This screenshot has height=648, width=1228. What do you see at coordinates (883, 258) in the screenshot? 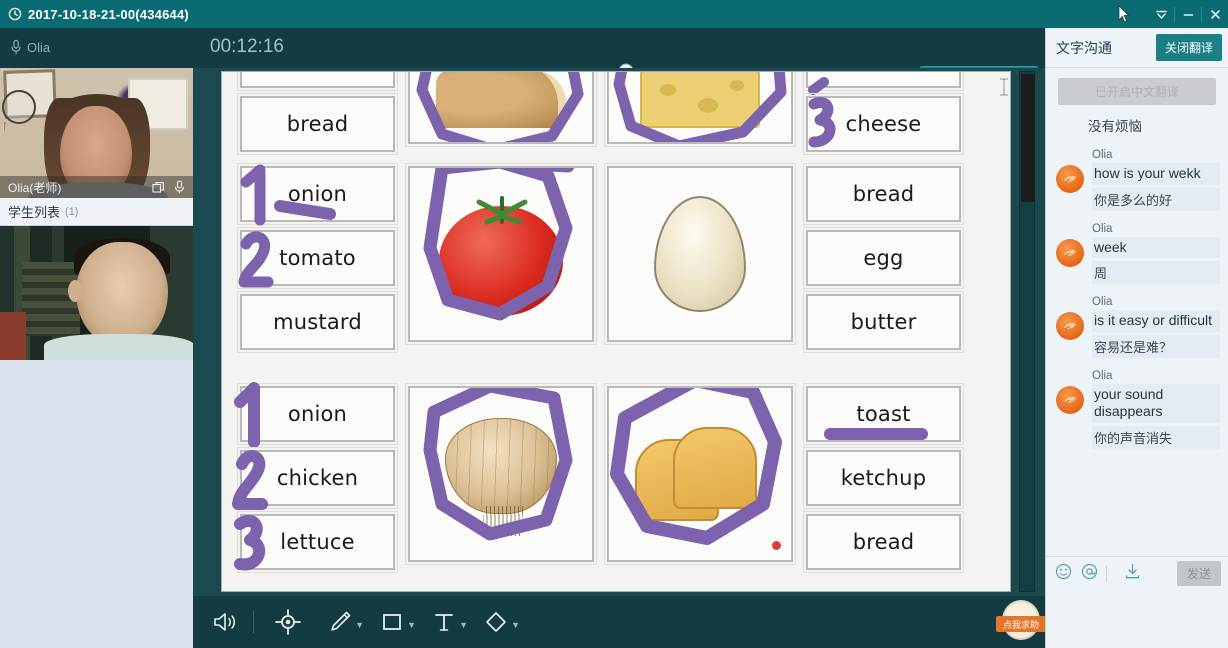
I see `word-box: egg` at bounding box center [883, 258].